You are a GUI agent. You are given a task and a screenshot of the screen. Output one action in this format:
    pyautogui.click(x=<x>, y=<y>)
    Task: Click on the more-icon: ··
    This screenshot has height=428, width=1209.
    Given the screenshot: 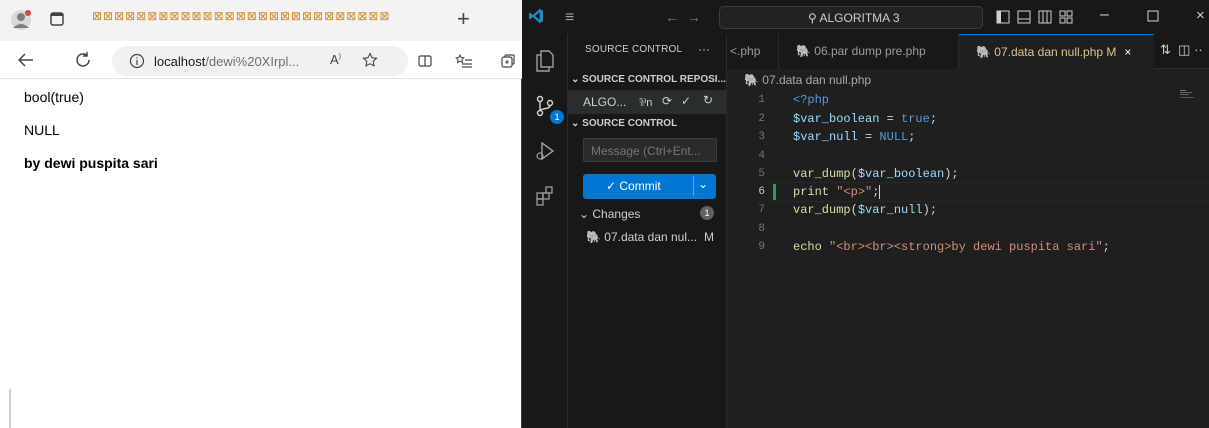 What is the action you would take?
    pyautogui.click(x=1198, y=49)
    